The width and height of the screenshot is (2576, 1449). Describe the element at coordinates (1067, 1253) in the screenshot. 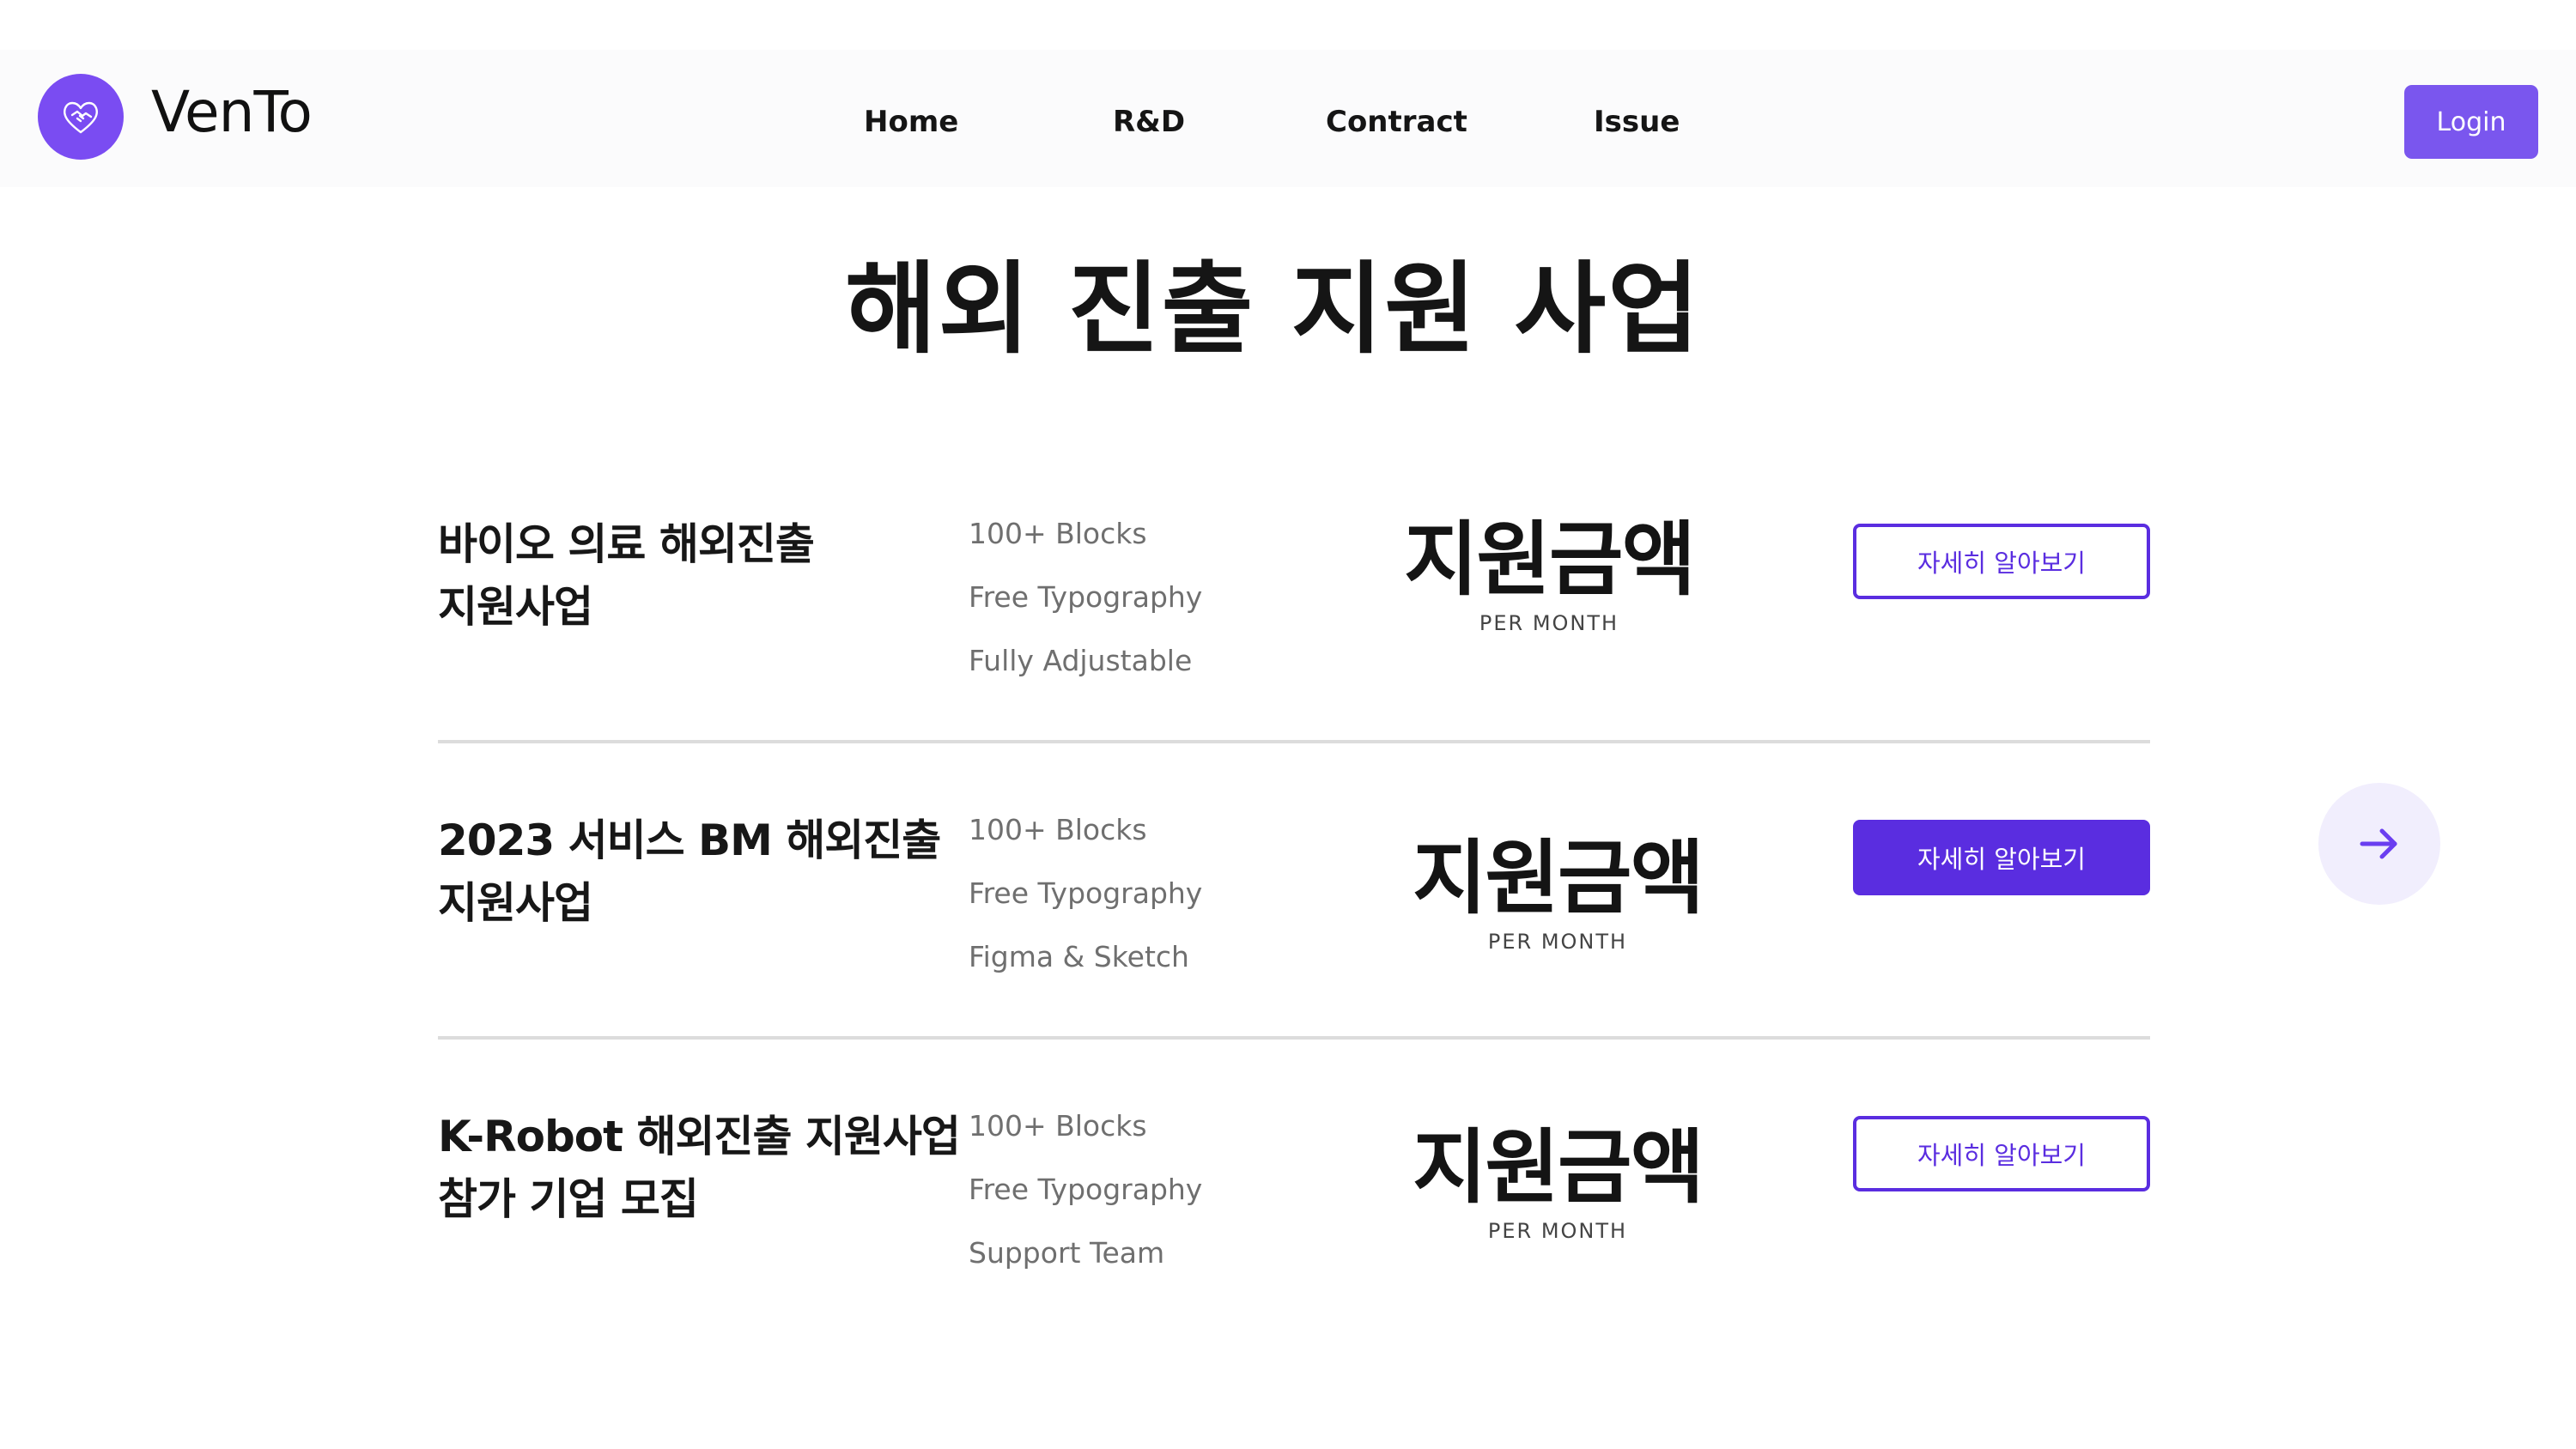

I see `feature-item: Support Team` at that location.